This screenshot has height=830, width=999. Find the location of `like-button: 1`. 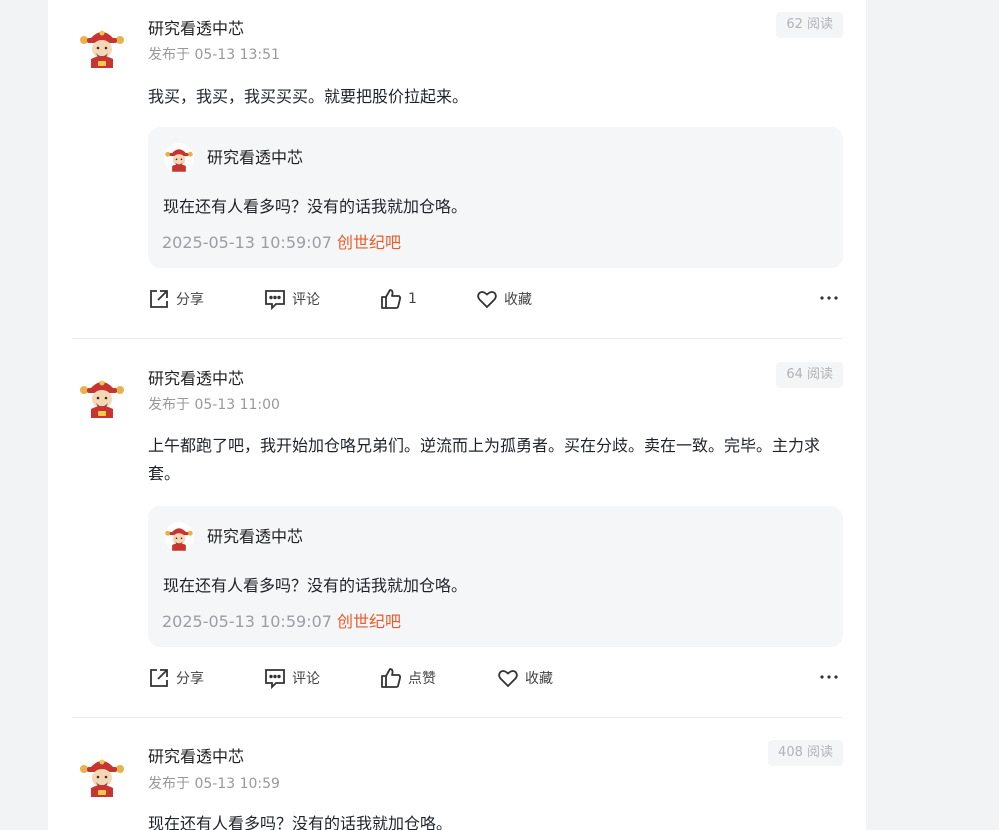

like-button: 1 is located at coordinates (398, 299).